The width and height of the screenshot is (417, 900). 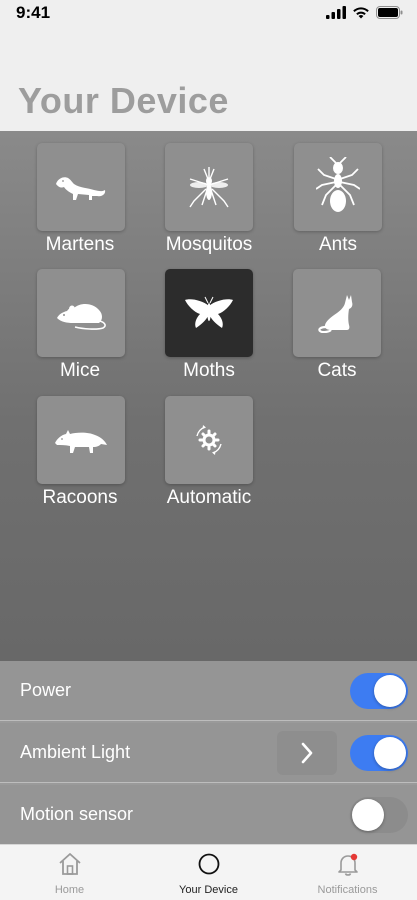 What do you see at coordinates (77, 814) in the screenshot?
I see `setting-label-motion-sensor: Motion sensor` at bounding box center [77, 814].